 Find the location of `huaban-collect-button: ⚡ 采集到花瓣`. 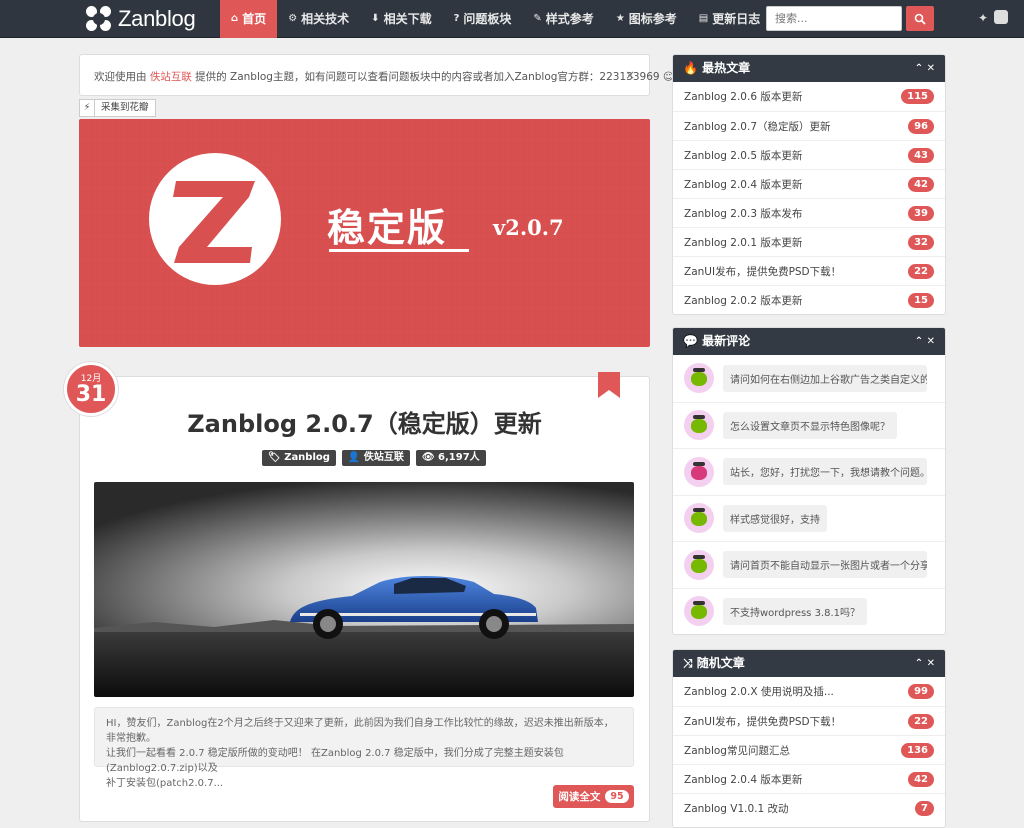

huaban-collect-button: ⚡ 采集到花瓣 is located at coordinates (117, 108).